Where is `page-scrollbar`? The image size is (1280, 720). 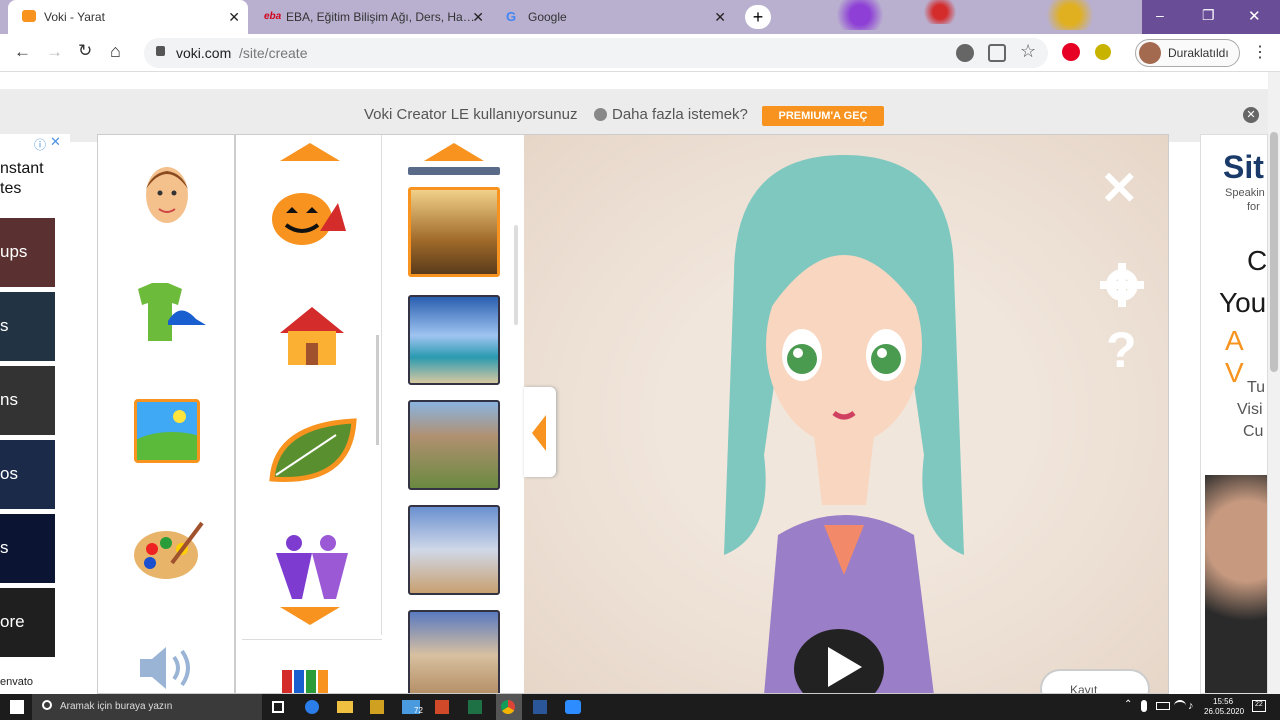
page-scrollbar is located at coordinates (1274, 383).